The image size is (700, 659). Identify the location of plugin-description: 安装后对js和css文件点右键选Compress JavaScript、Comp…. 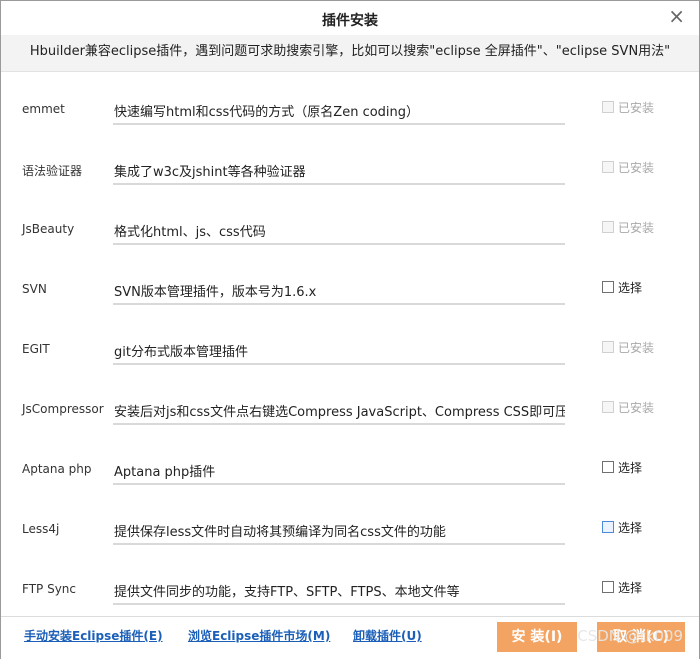
(339, 413).